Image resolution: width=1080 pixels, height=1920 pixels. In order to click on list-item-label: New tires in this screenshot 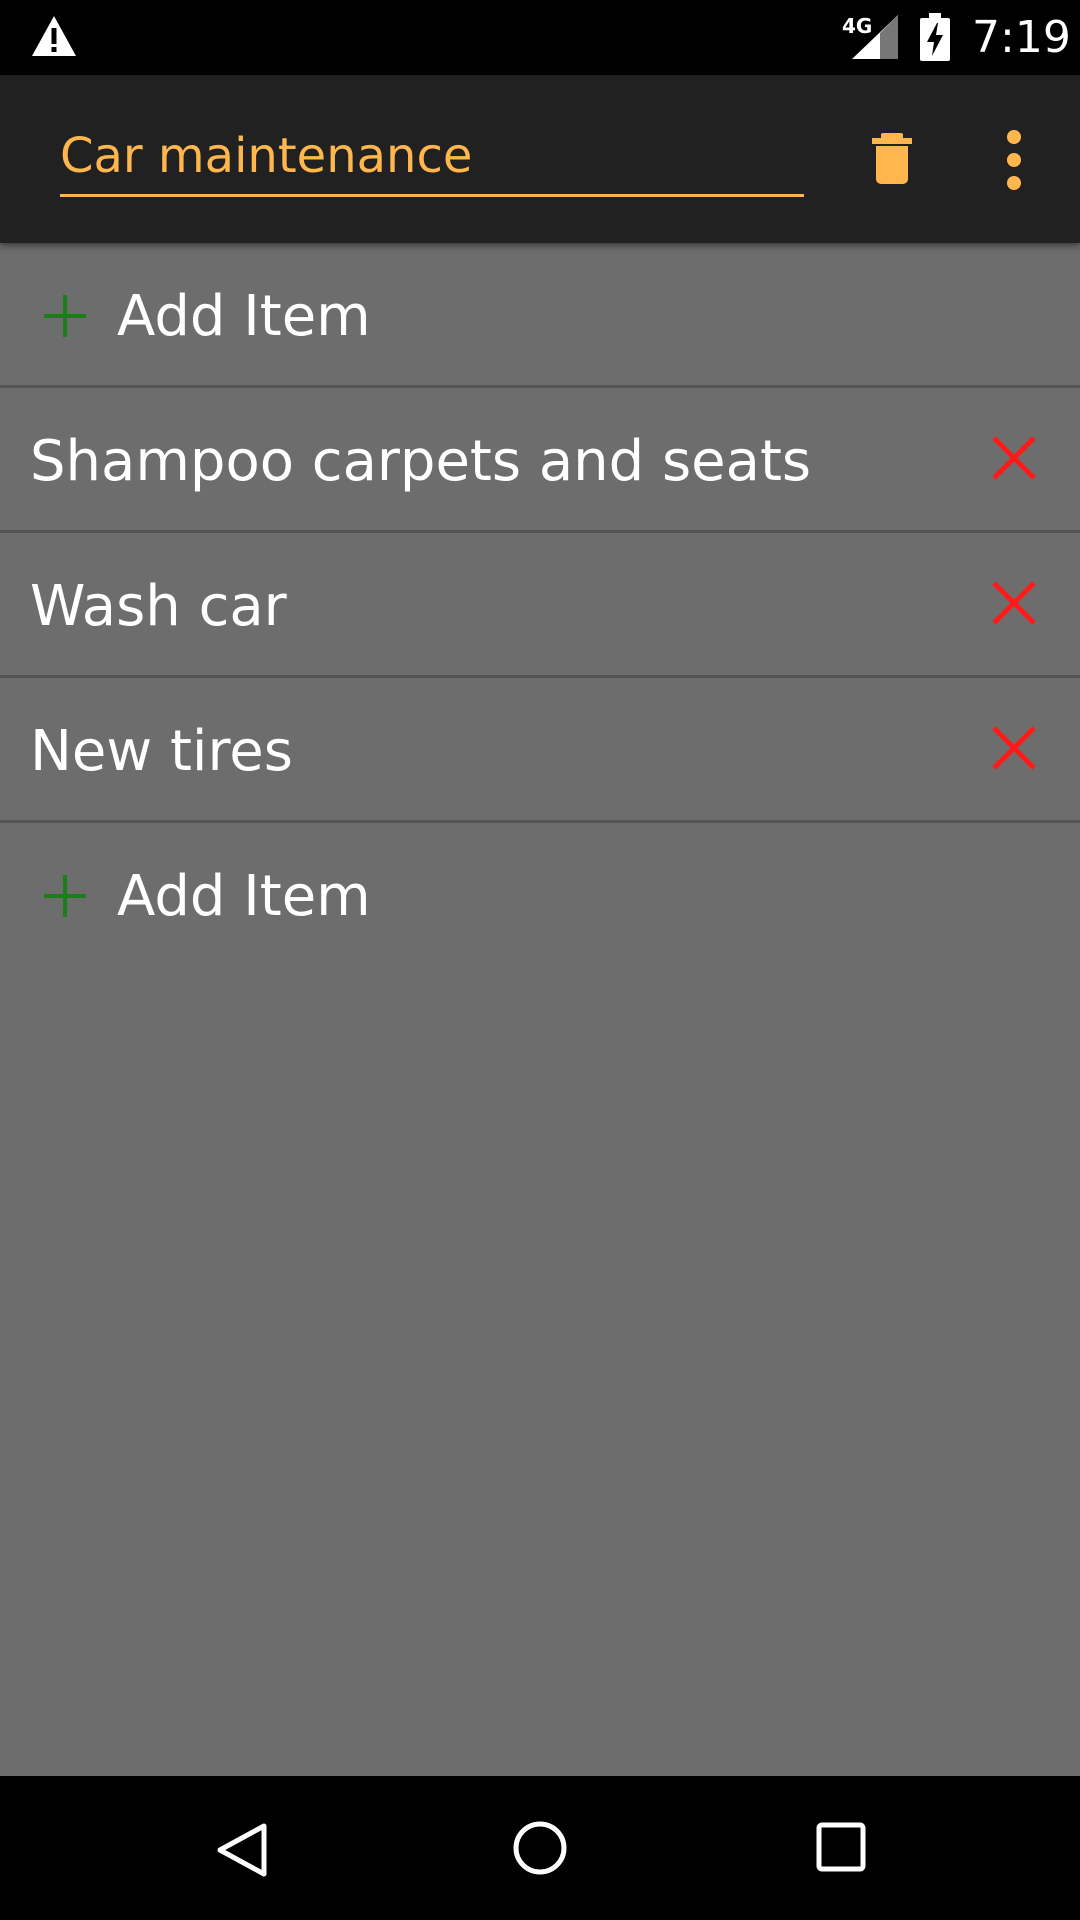, I will do `click(161, 751)`.